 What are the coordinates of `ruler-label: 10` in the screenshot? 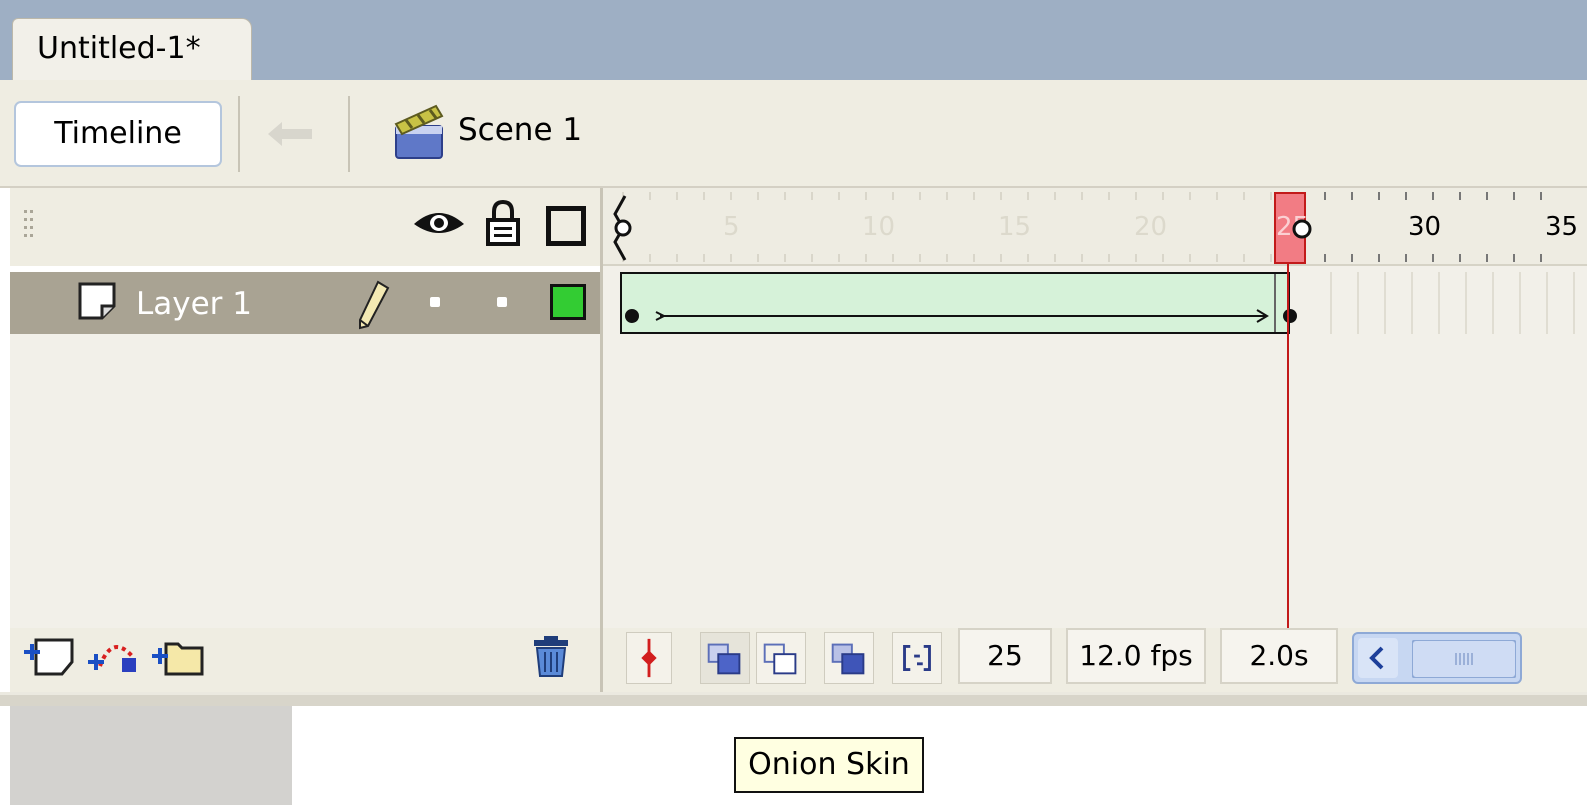 It's located at (879, 227).